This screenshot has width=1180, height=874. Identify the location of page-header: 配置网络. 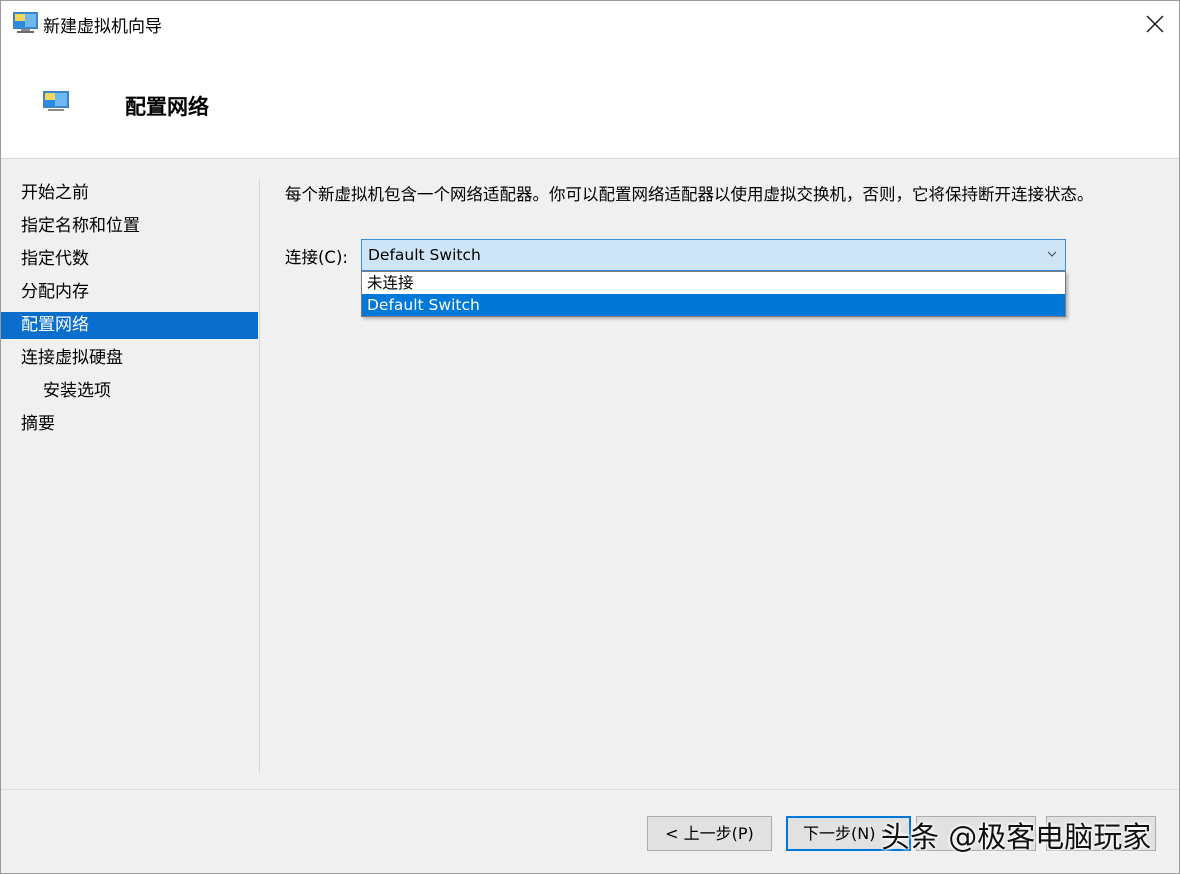
(590, 103).